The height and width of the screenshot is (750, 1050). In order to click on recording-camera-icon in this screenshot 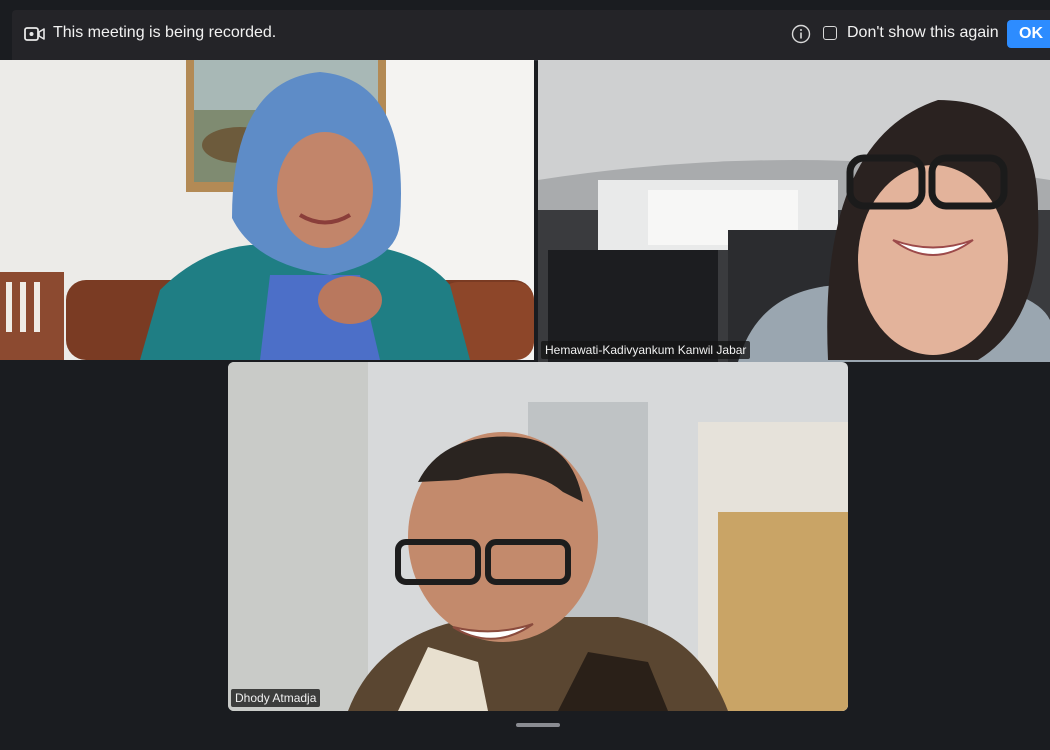, I will do `click(35, 36)`.